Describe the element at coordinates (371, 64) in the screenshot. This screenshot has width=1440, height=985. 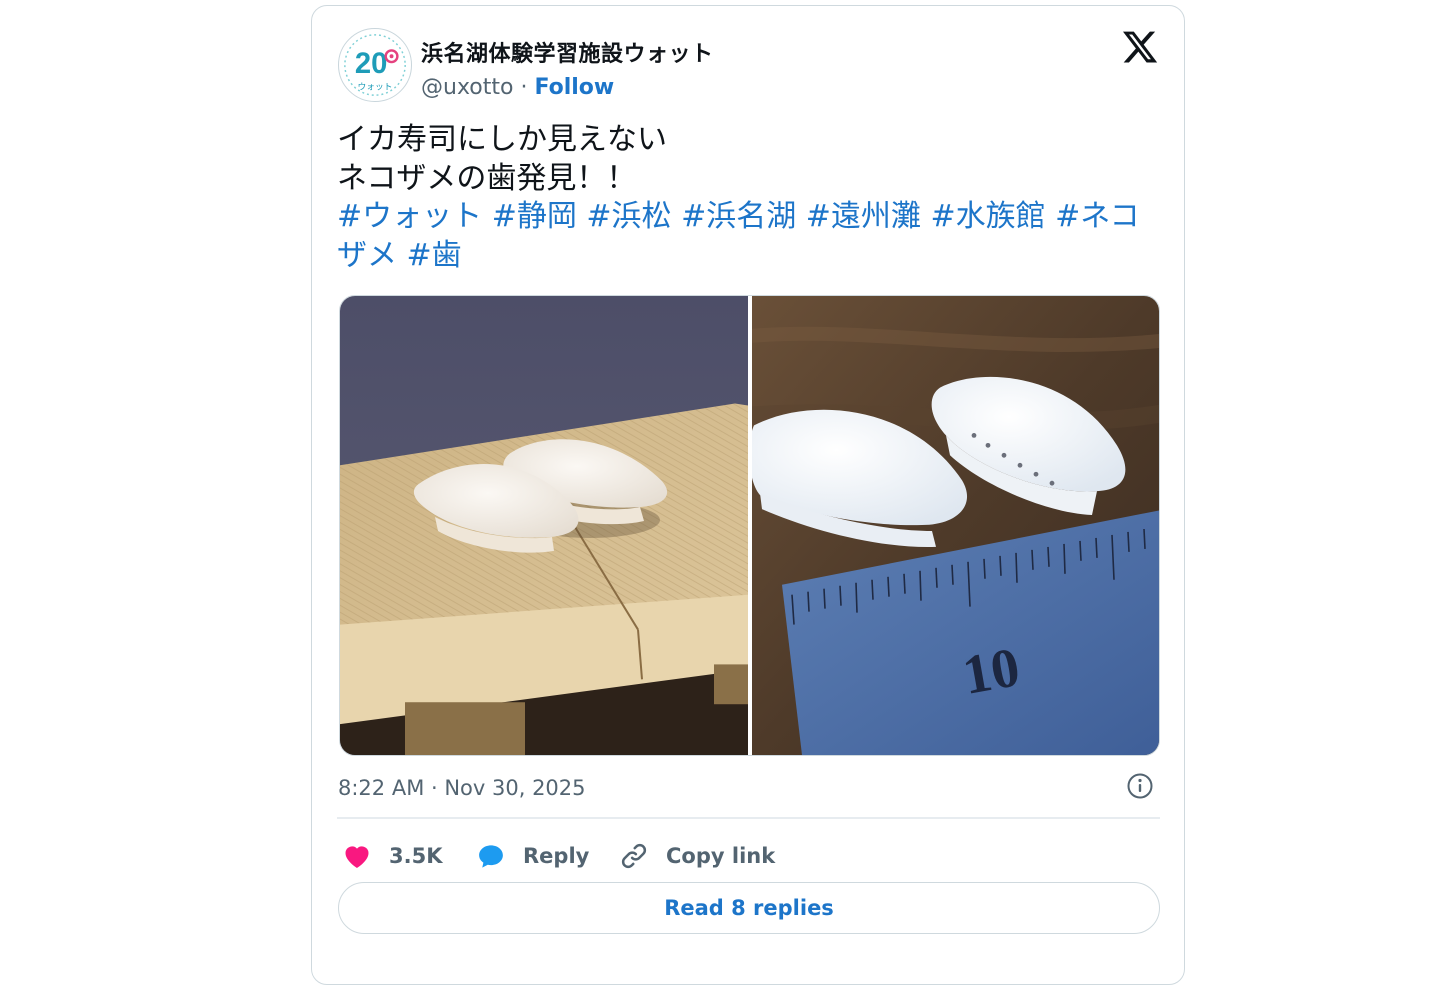
I see `avatar-number: 20` at that location.